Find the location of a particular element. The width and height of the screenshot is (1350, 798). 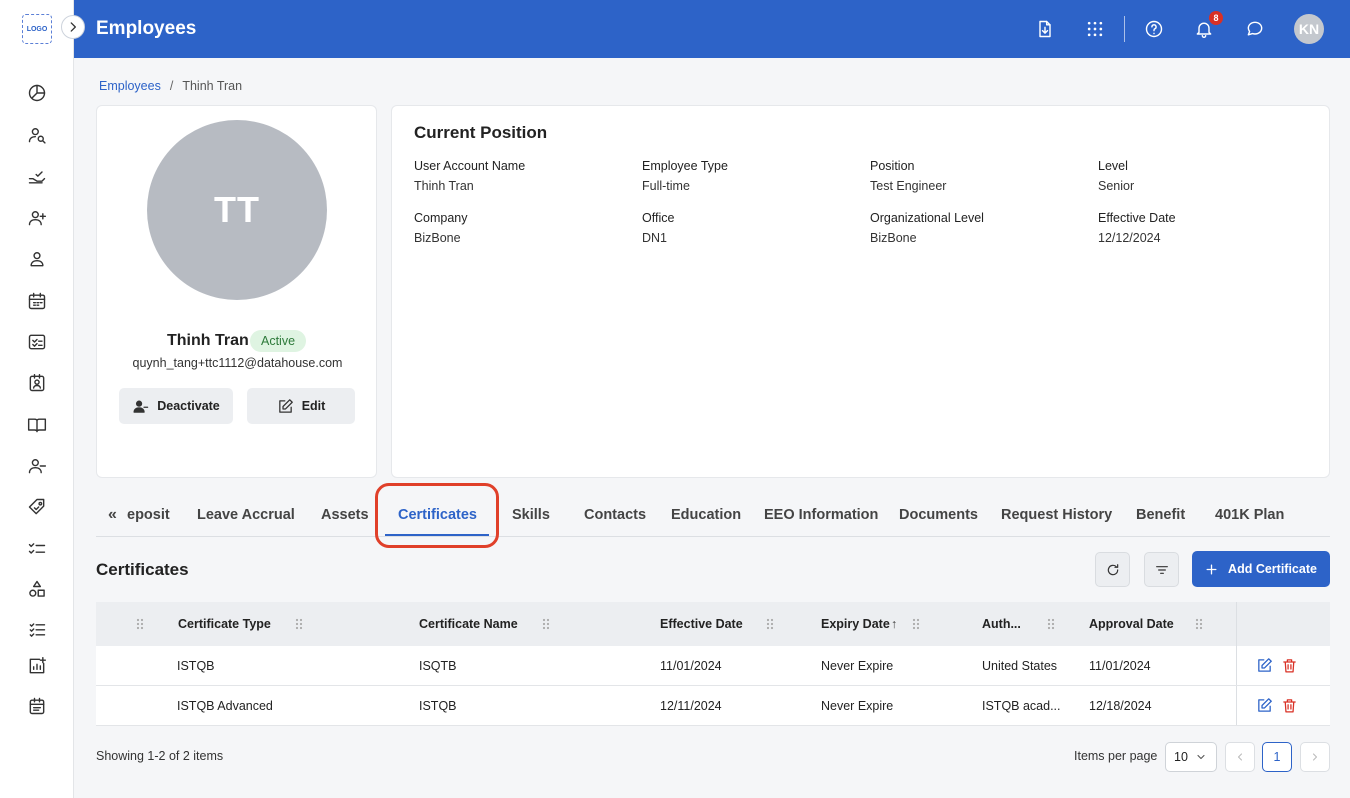

previous-page-button is located at coordinates (1240, 757).